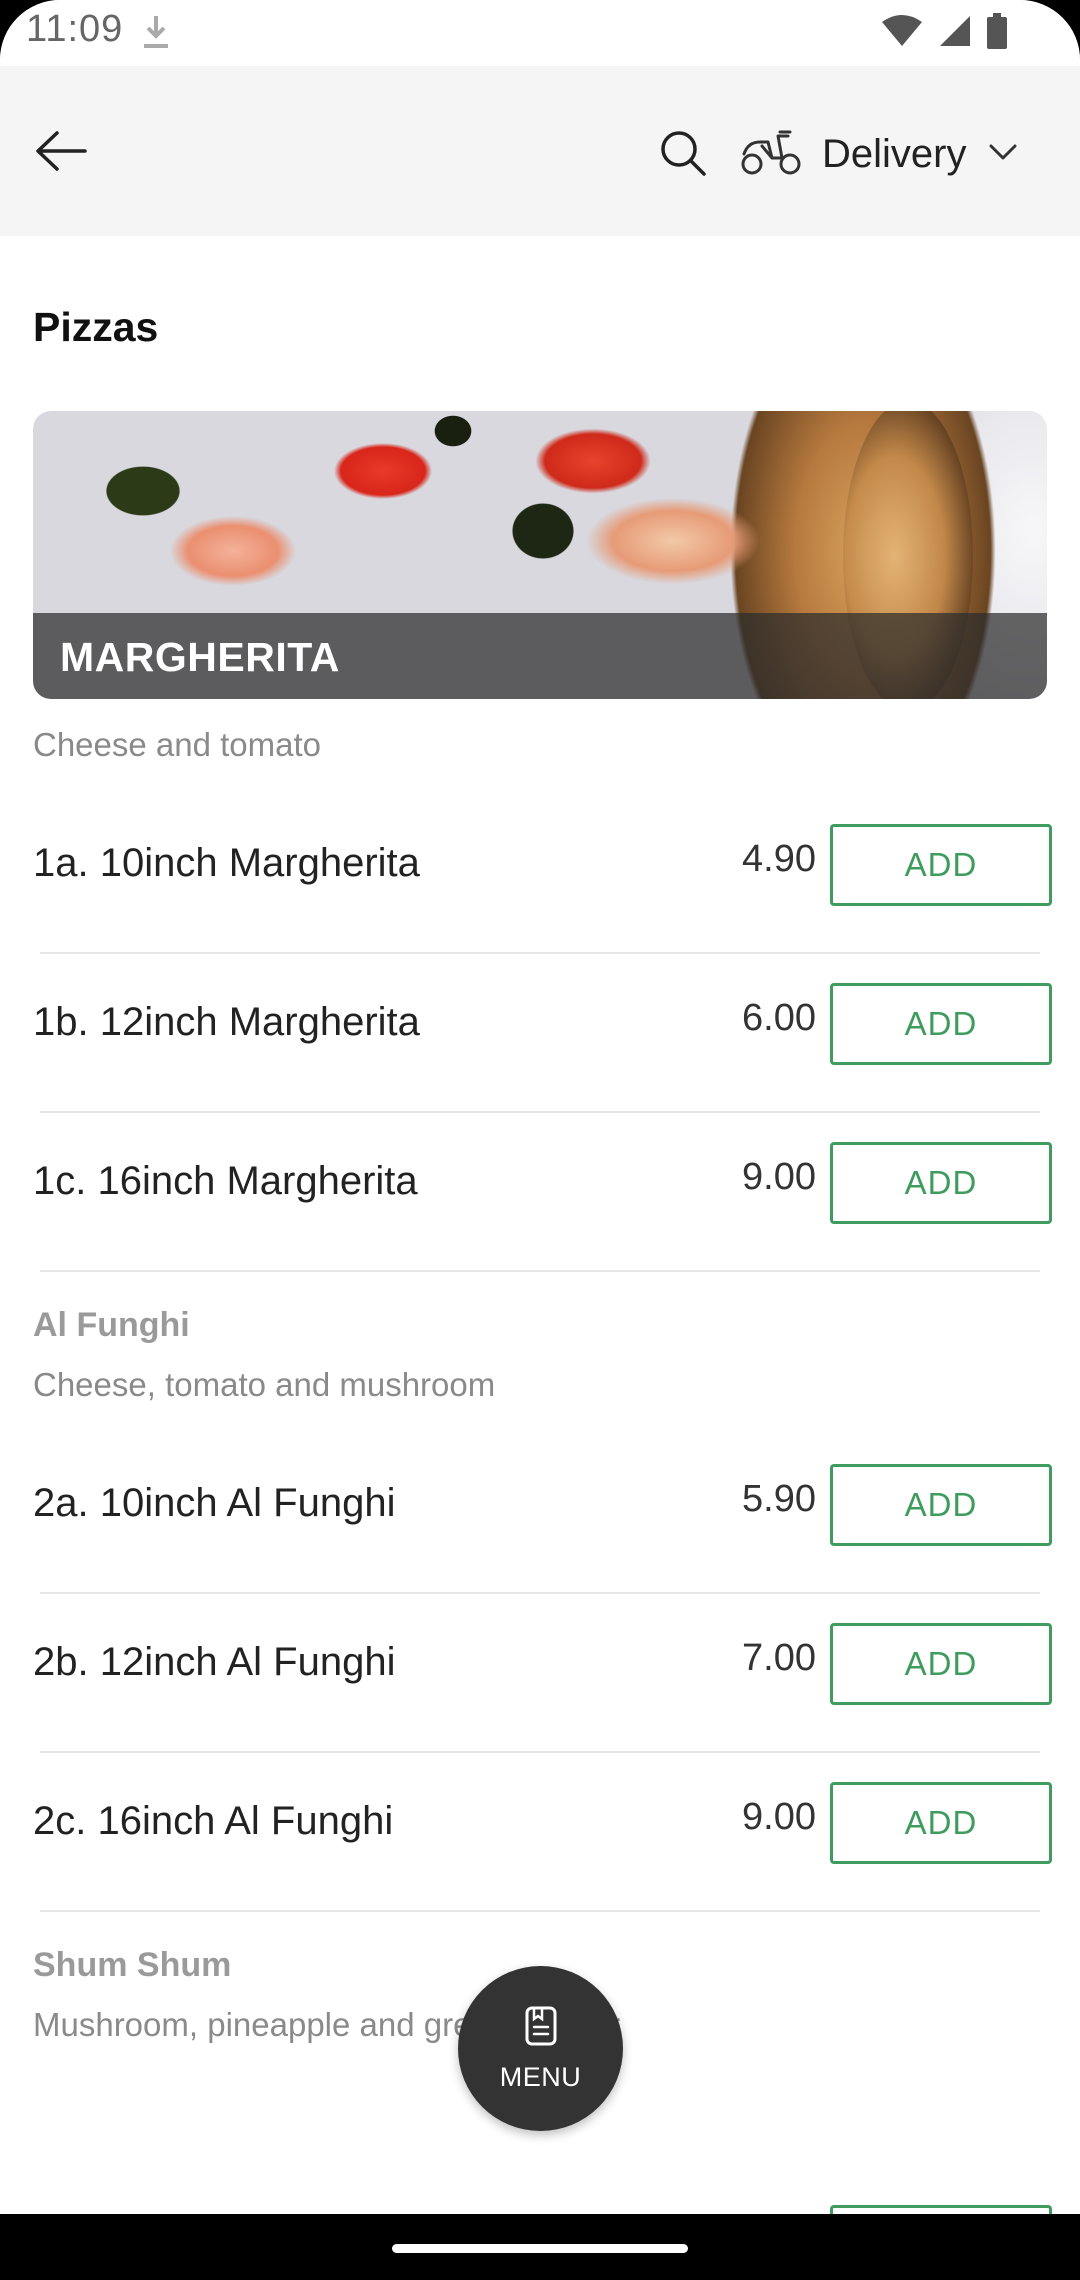 Image resolution: width=1080 pixels, height=2280 pixels. What do you see at coordinates (132, 1965) in the screenshot?
I see `group-name: Shum Shum` at bounding box center [132, 1965].